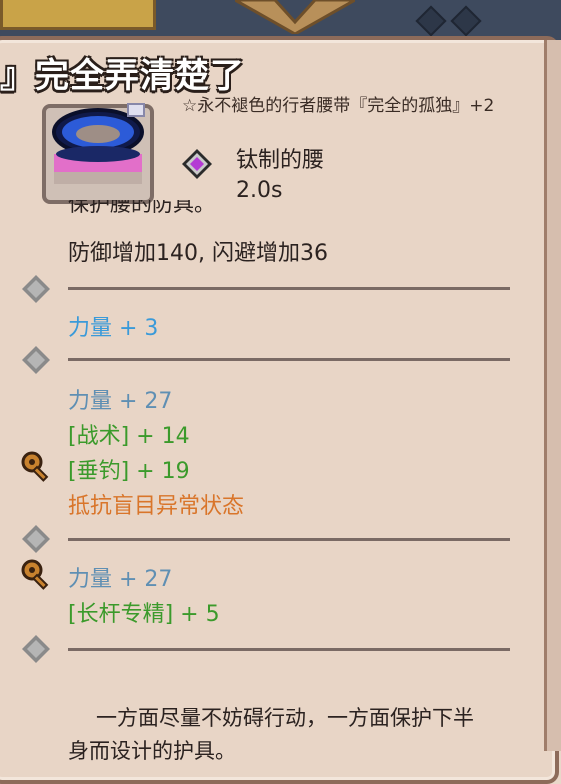 Image resolution: width=561 pixels, height=784 pixels. Describe the element at coordinates (295, 17) in the screenshot. I see `ornament-icon` at that location.